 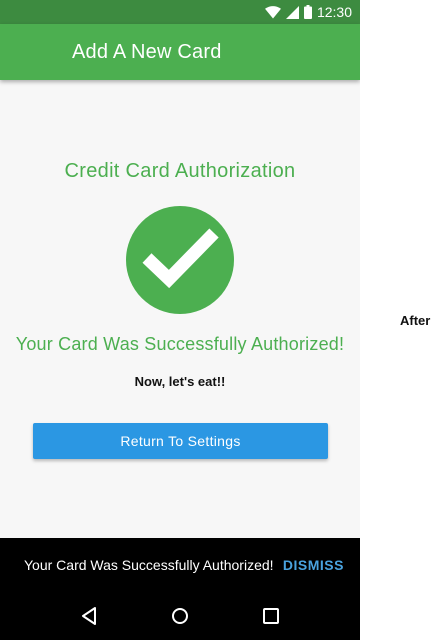 I want to click on return-to-settings-button: Return To Settings, so click(x=180, y=441).